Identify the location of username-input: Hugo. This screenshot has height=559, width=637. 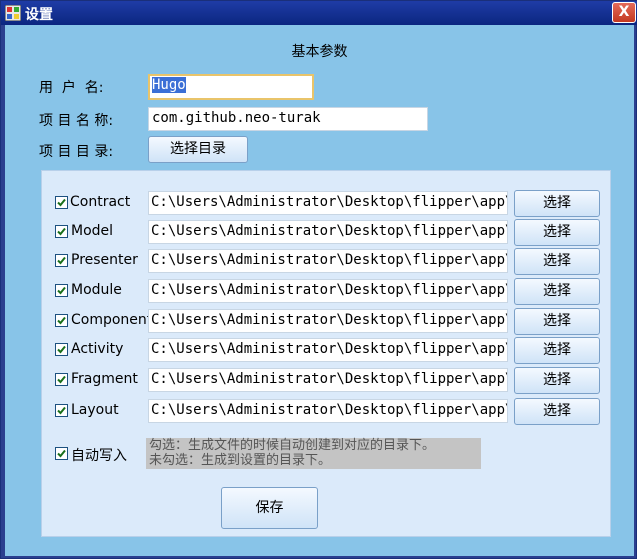
(231, 87).